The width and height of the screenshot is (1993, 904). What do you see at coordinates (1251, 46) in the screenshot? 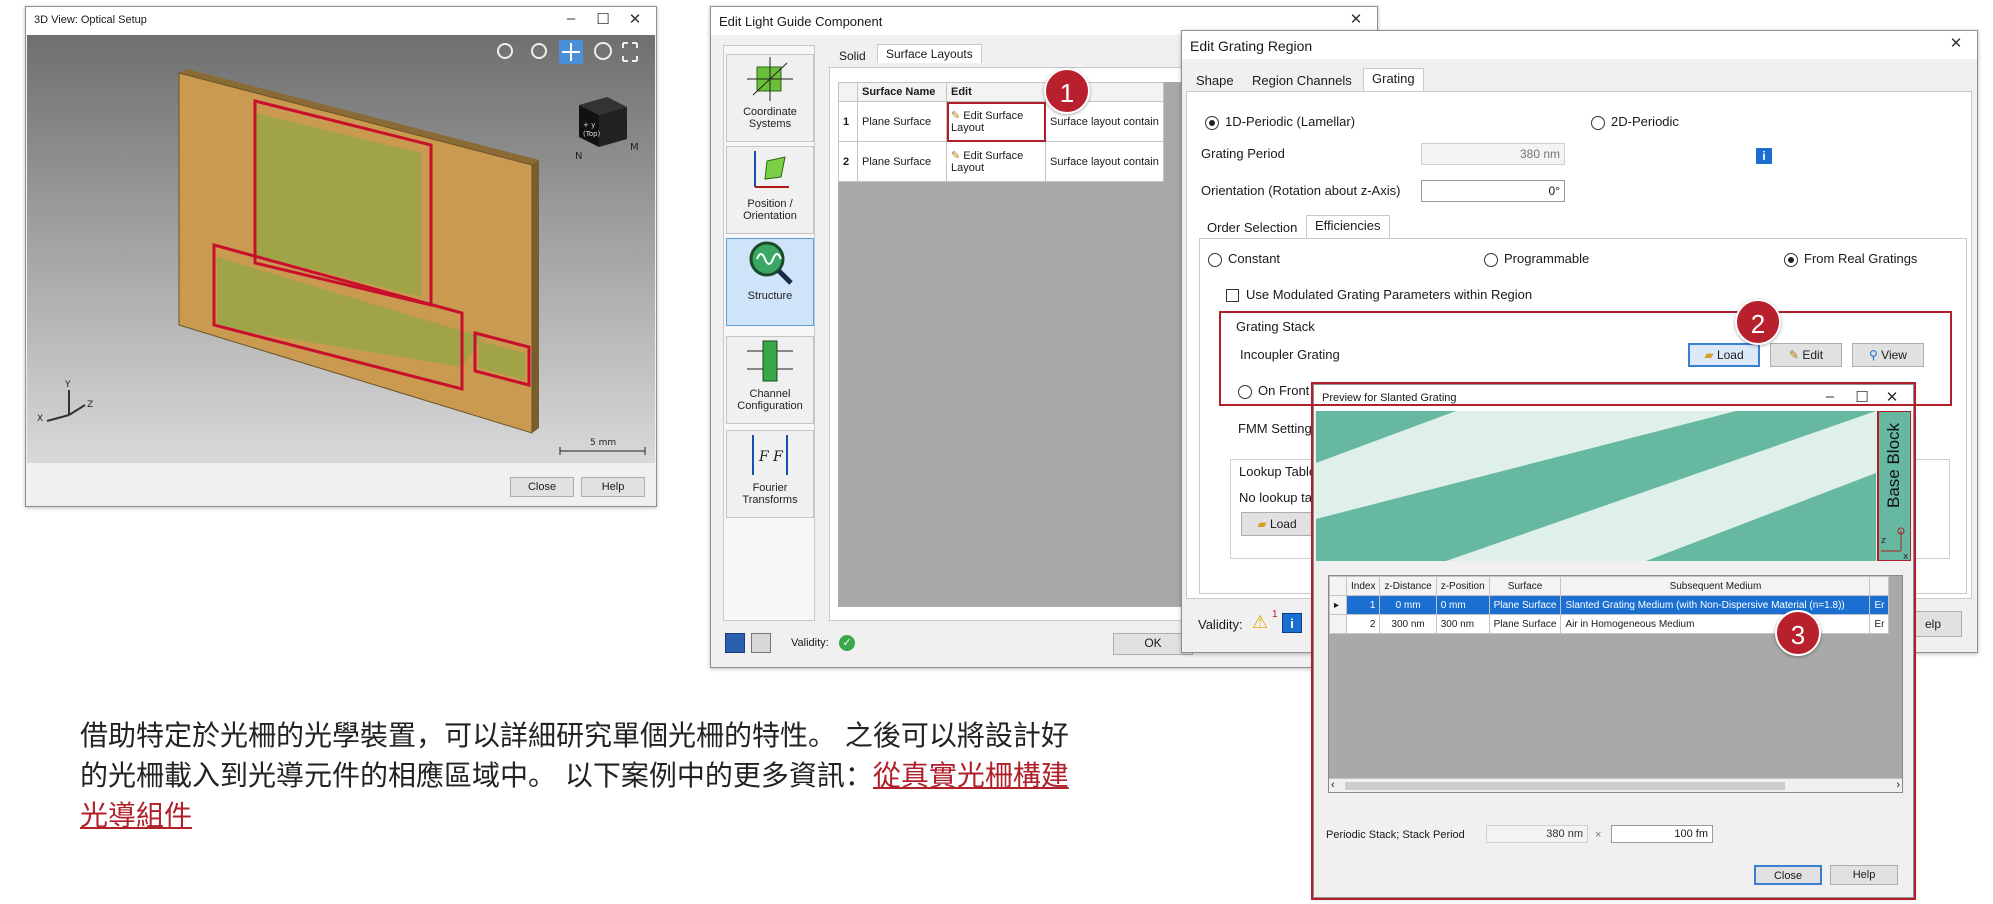
I see `grating-region-title: Edit Grating Region` at bounding box center [1251, 46].